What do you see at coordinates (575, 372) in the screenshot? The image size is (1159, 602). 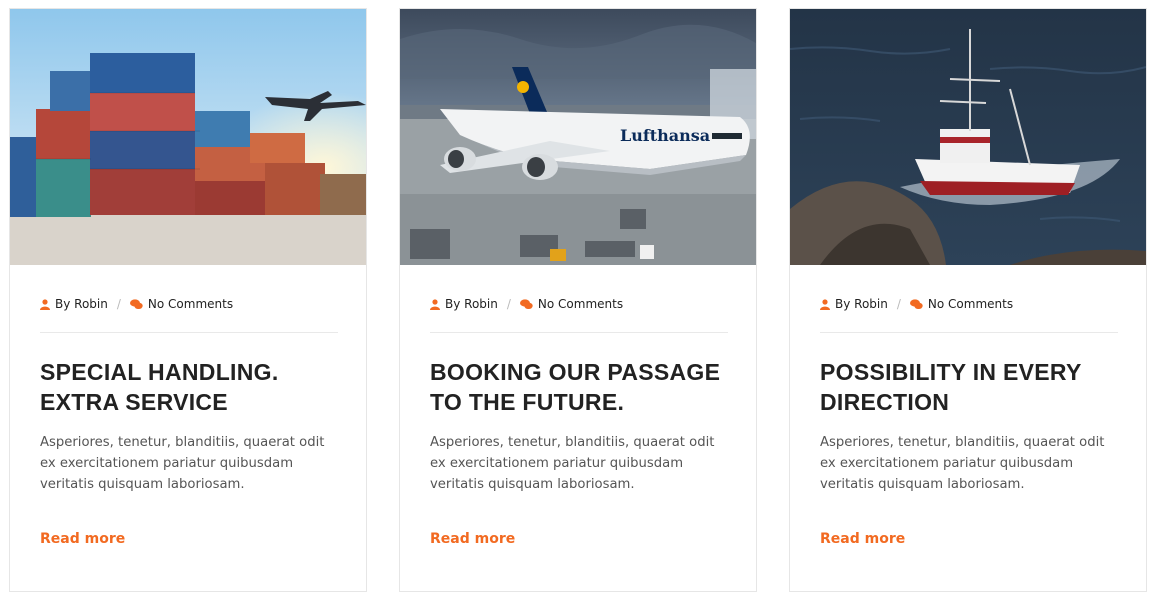 I see `post-title-line1: BOOKING OUR PASSAGE` at bounding box center [575, 372].